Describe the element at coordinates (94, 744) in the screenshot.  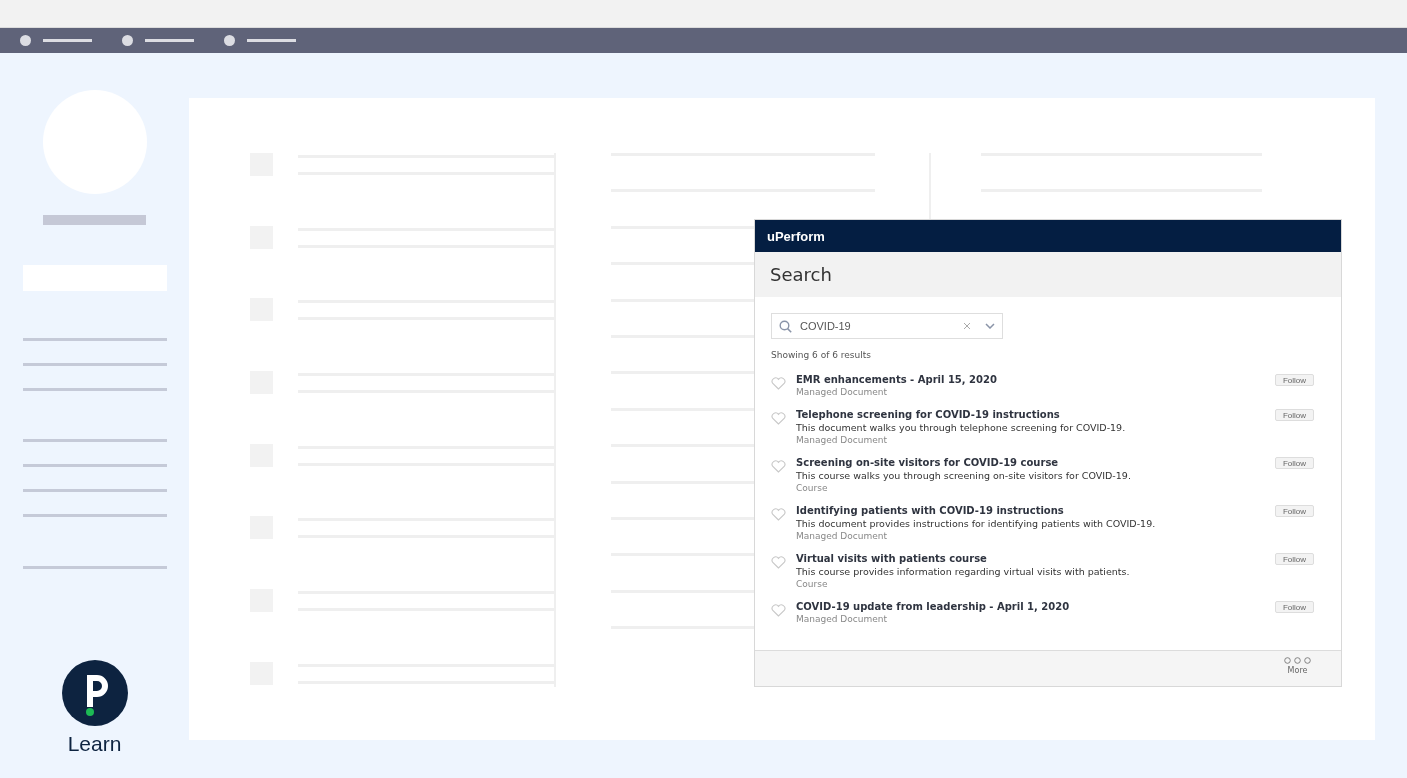
I see `app-label: Learn` at that location.